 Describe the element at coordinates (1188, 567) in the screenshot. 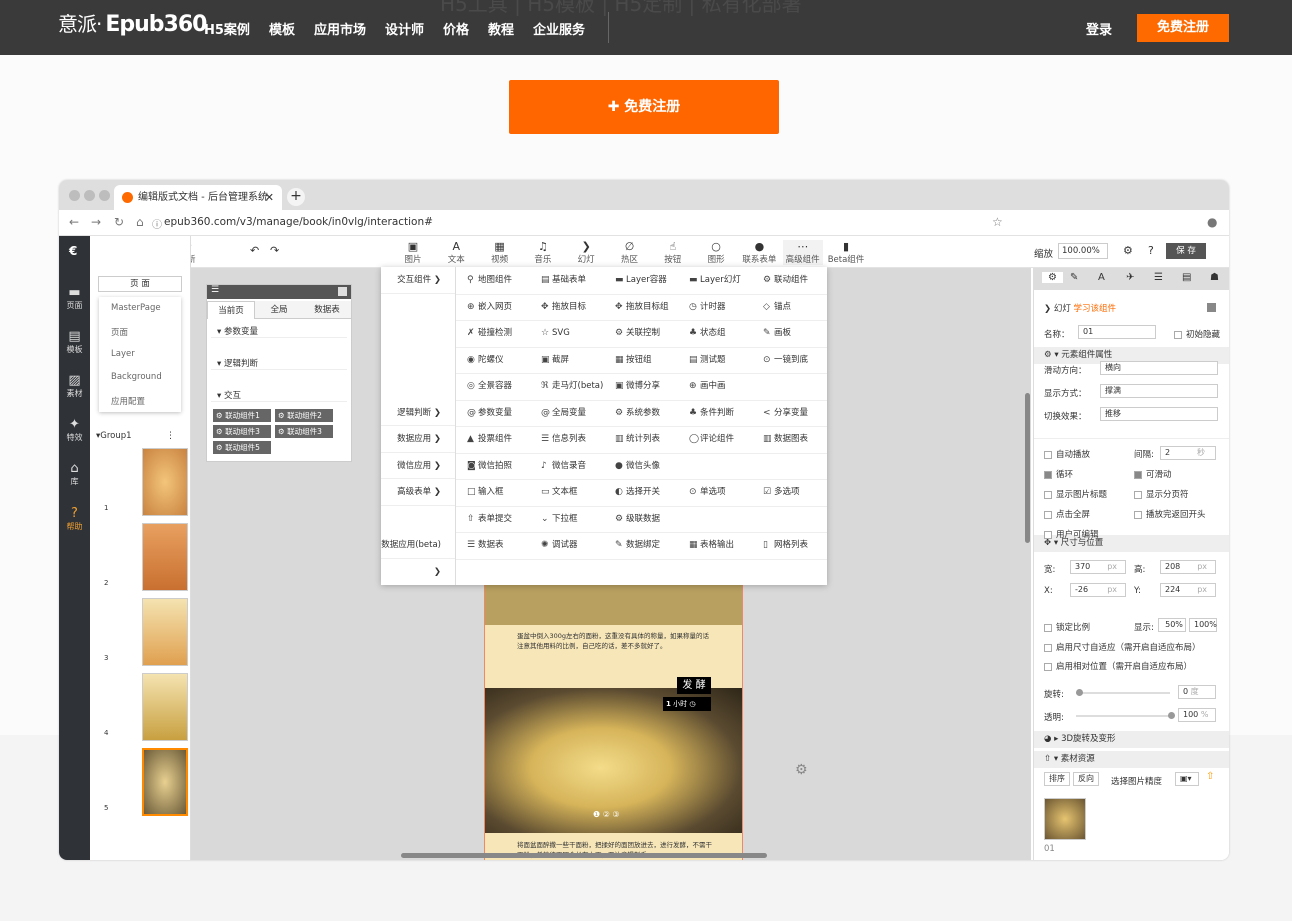

I see `size-input-h: 208 px` at that location.